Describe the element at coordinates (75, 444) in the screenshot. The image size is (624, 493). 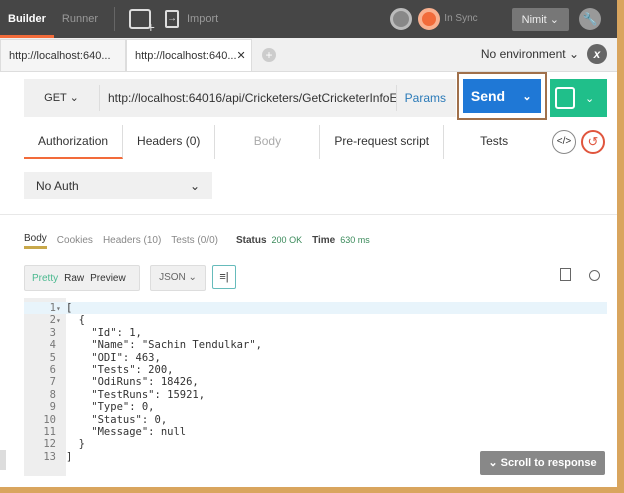
I see `code-text: }` at that location.